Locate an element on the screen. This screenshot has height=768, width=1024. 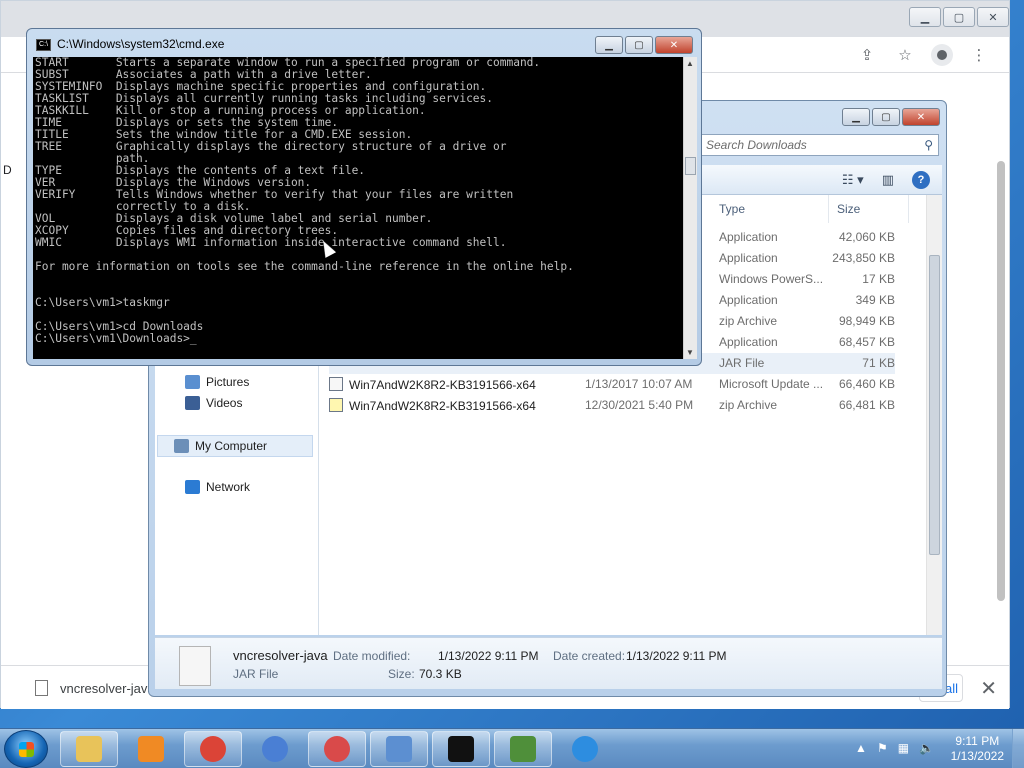
help-icon: ? is located at coordinates (921, 180).